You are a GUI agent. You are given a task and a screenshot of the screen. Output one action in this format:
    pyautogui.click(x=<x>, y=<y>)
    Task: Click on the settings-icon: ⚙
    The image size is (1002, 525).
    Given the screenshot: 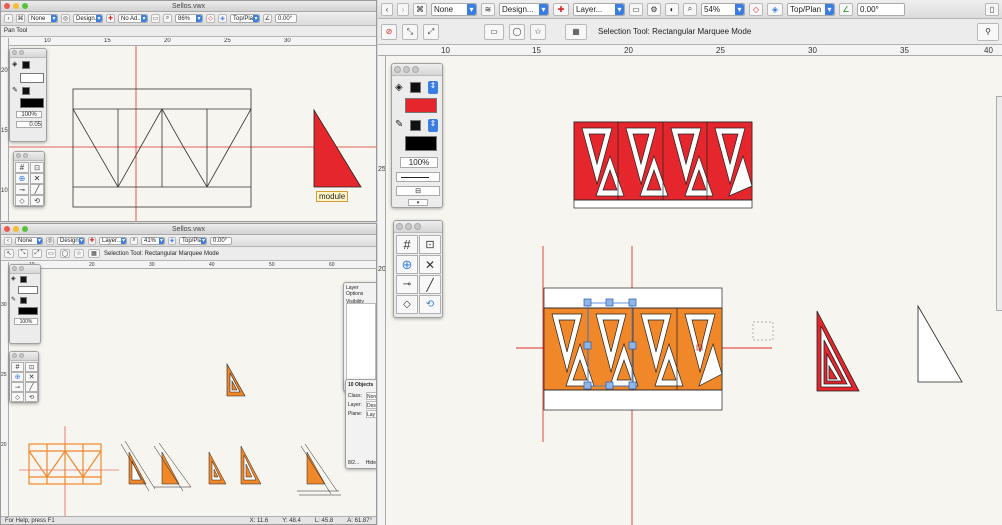 What is the action you would take?
    pyautogui.click(x=654, y=9)
    